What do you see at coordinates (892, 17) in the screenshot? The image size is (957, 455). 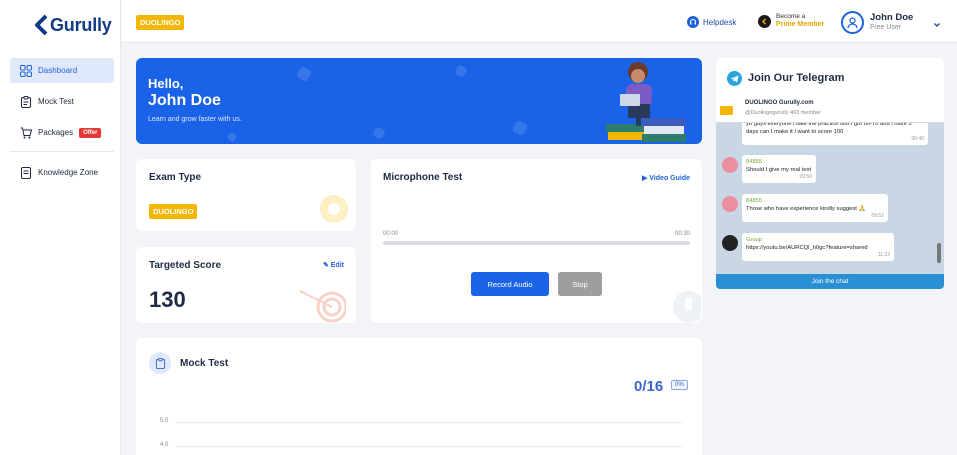 I see `user-name: John Doe` at bounding box center [892, 17].